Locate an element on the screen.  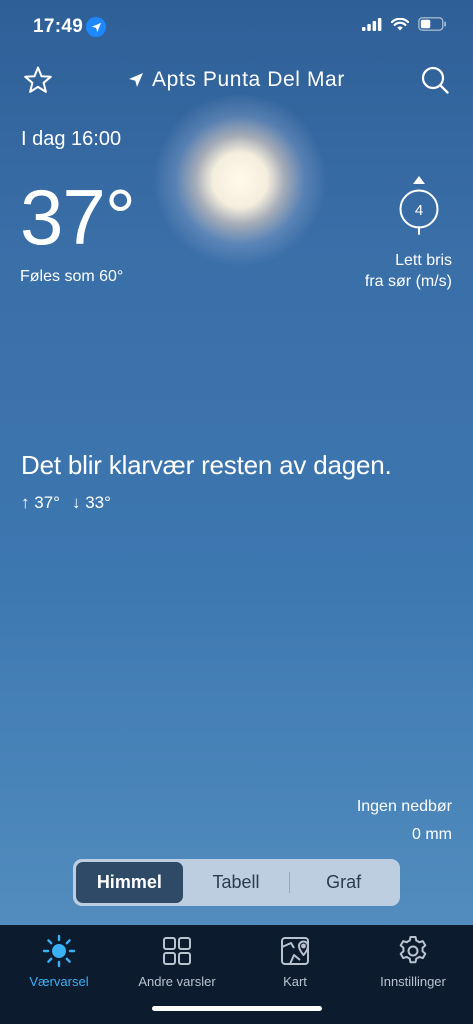
top-bar: Apts Punta Del Mar is located at coordinates (236, 81).